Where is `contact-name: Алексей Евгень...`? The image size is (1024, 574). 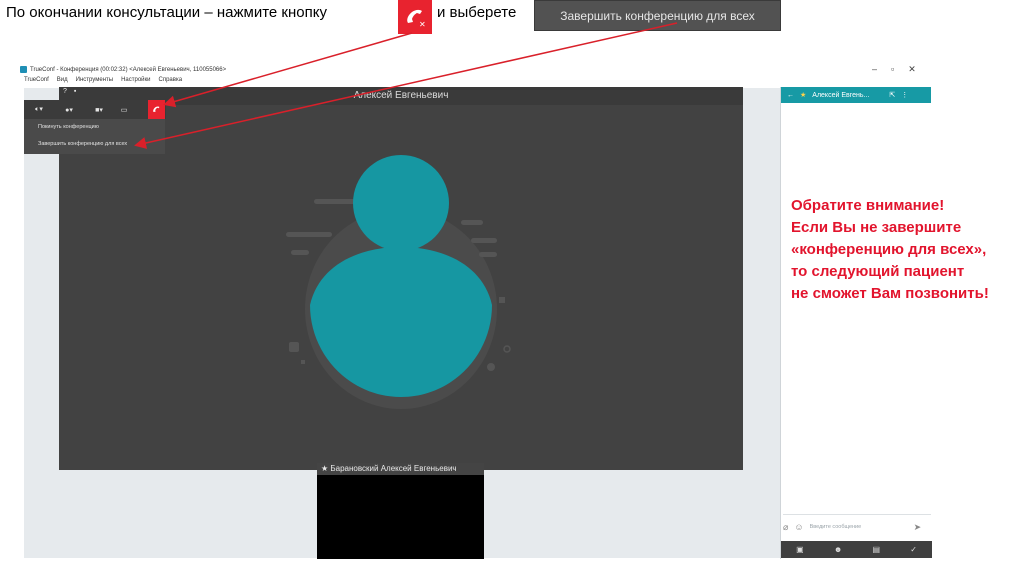 contact-name: Алексей Евгень... is located at coordinates (841, 95).